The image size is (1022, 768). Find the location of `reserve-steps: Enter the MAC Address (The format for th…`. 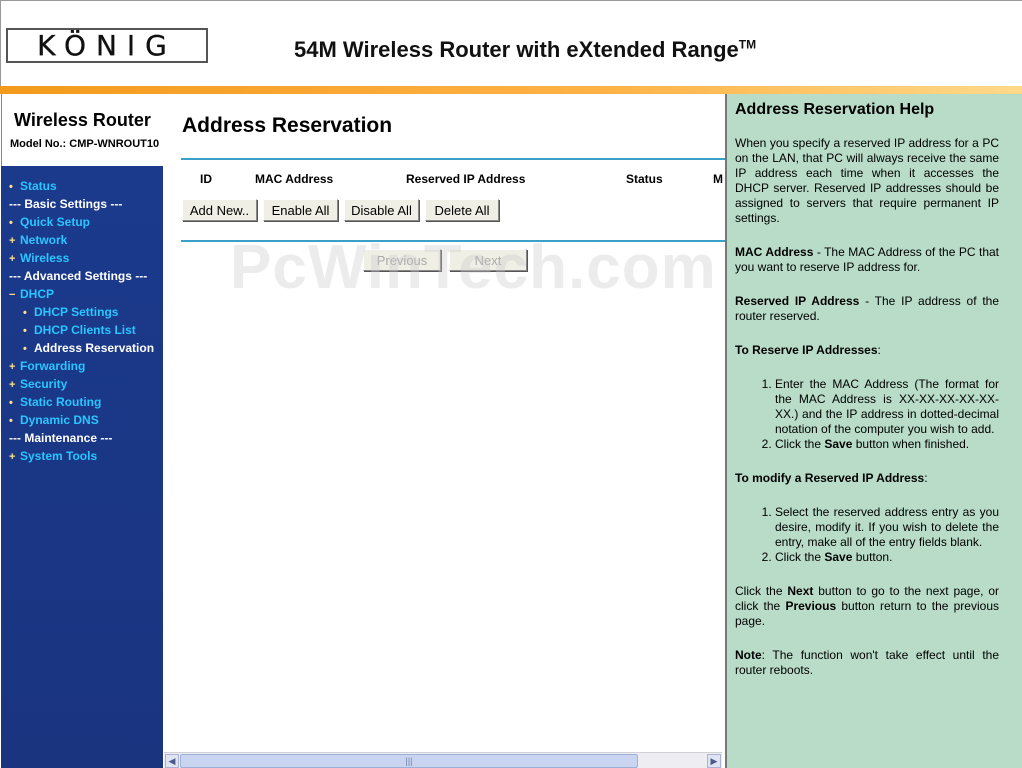

reserve-steps: Enter the MAC Address (The format for th… is located at coordinates (887, 414).